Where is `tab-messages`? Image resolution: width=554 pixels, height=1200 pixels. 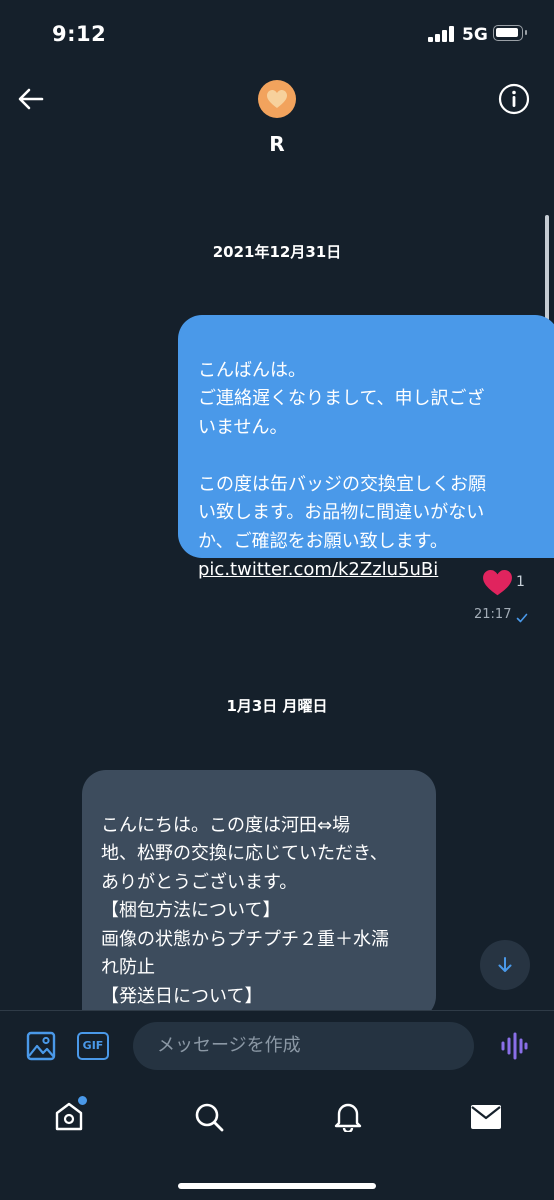
tab-messages is located at coordinates (486, 1119).